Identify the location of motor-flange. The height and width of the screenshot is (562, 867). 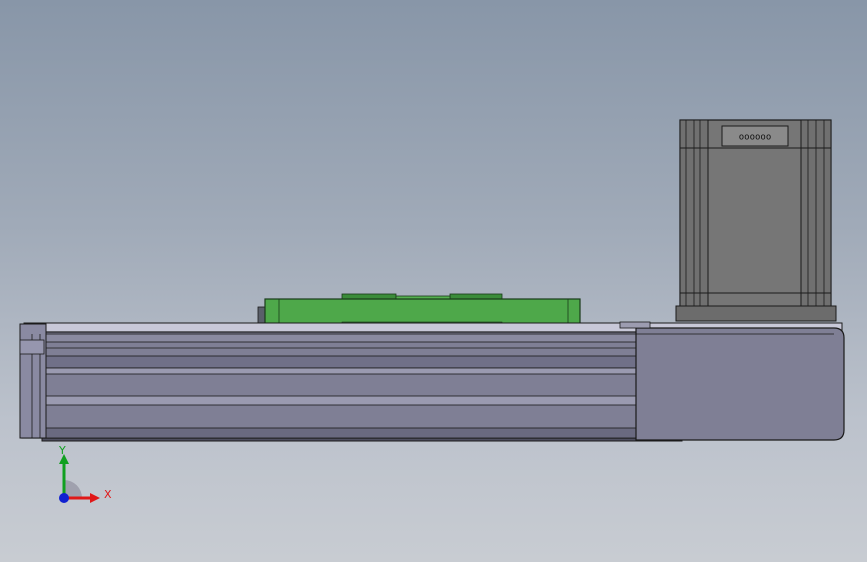
(756, 313).